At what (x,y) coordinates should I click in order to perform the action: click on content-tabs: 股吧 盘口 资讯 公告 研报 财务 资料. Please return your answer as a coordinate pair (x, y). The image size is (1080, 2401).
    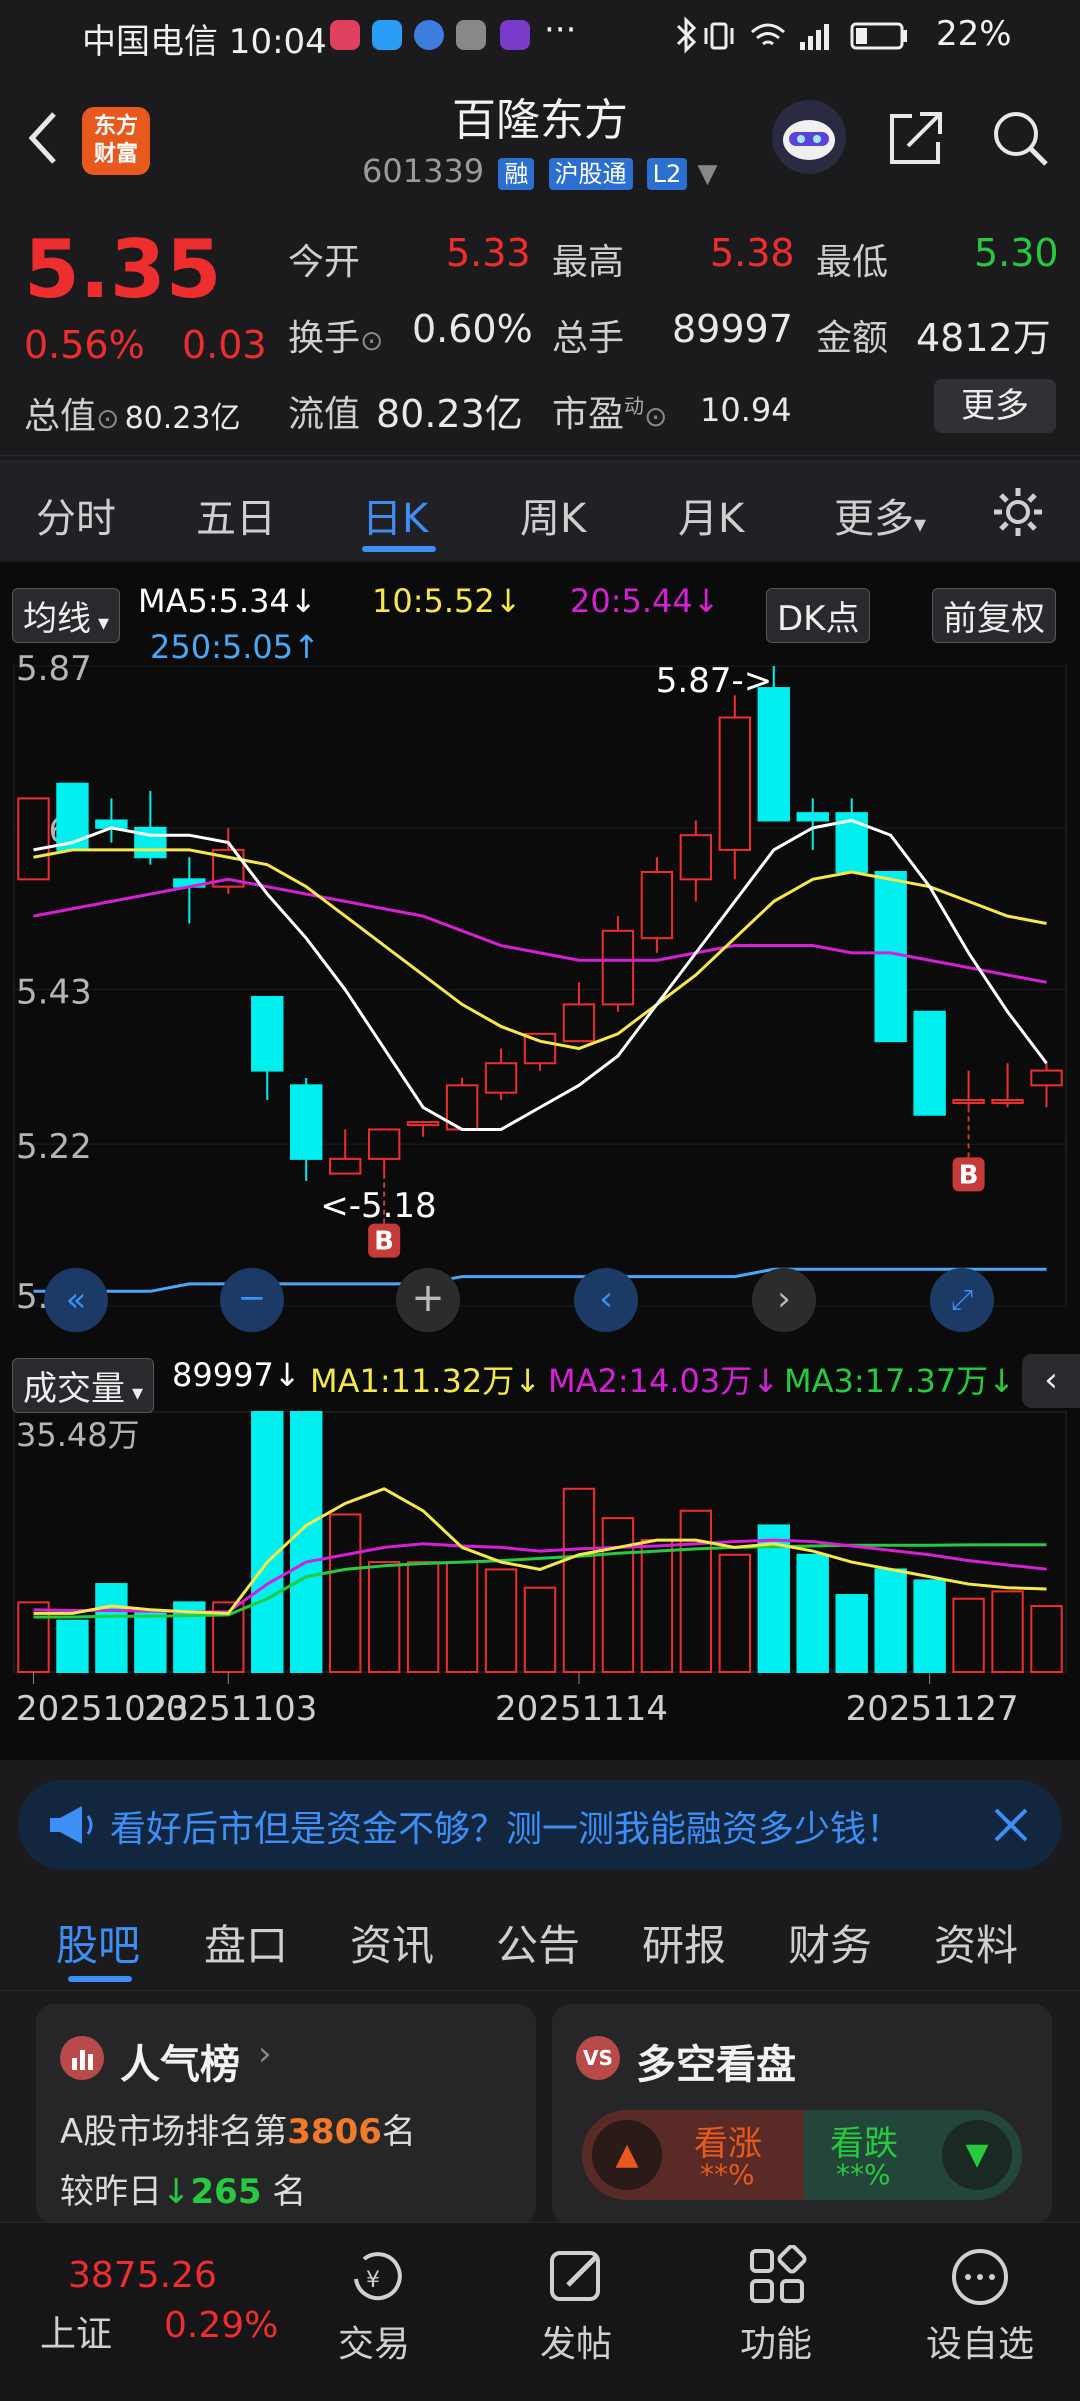
    Looking at the image, I should click on (540, 1940).